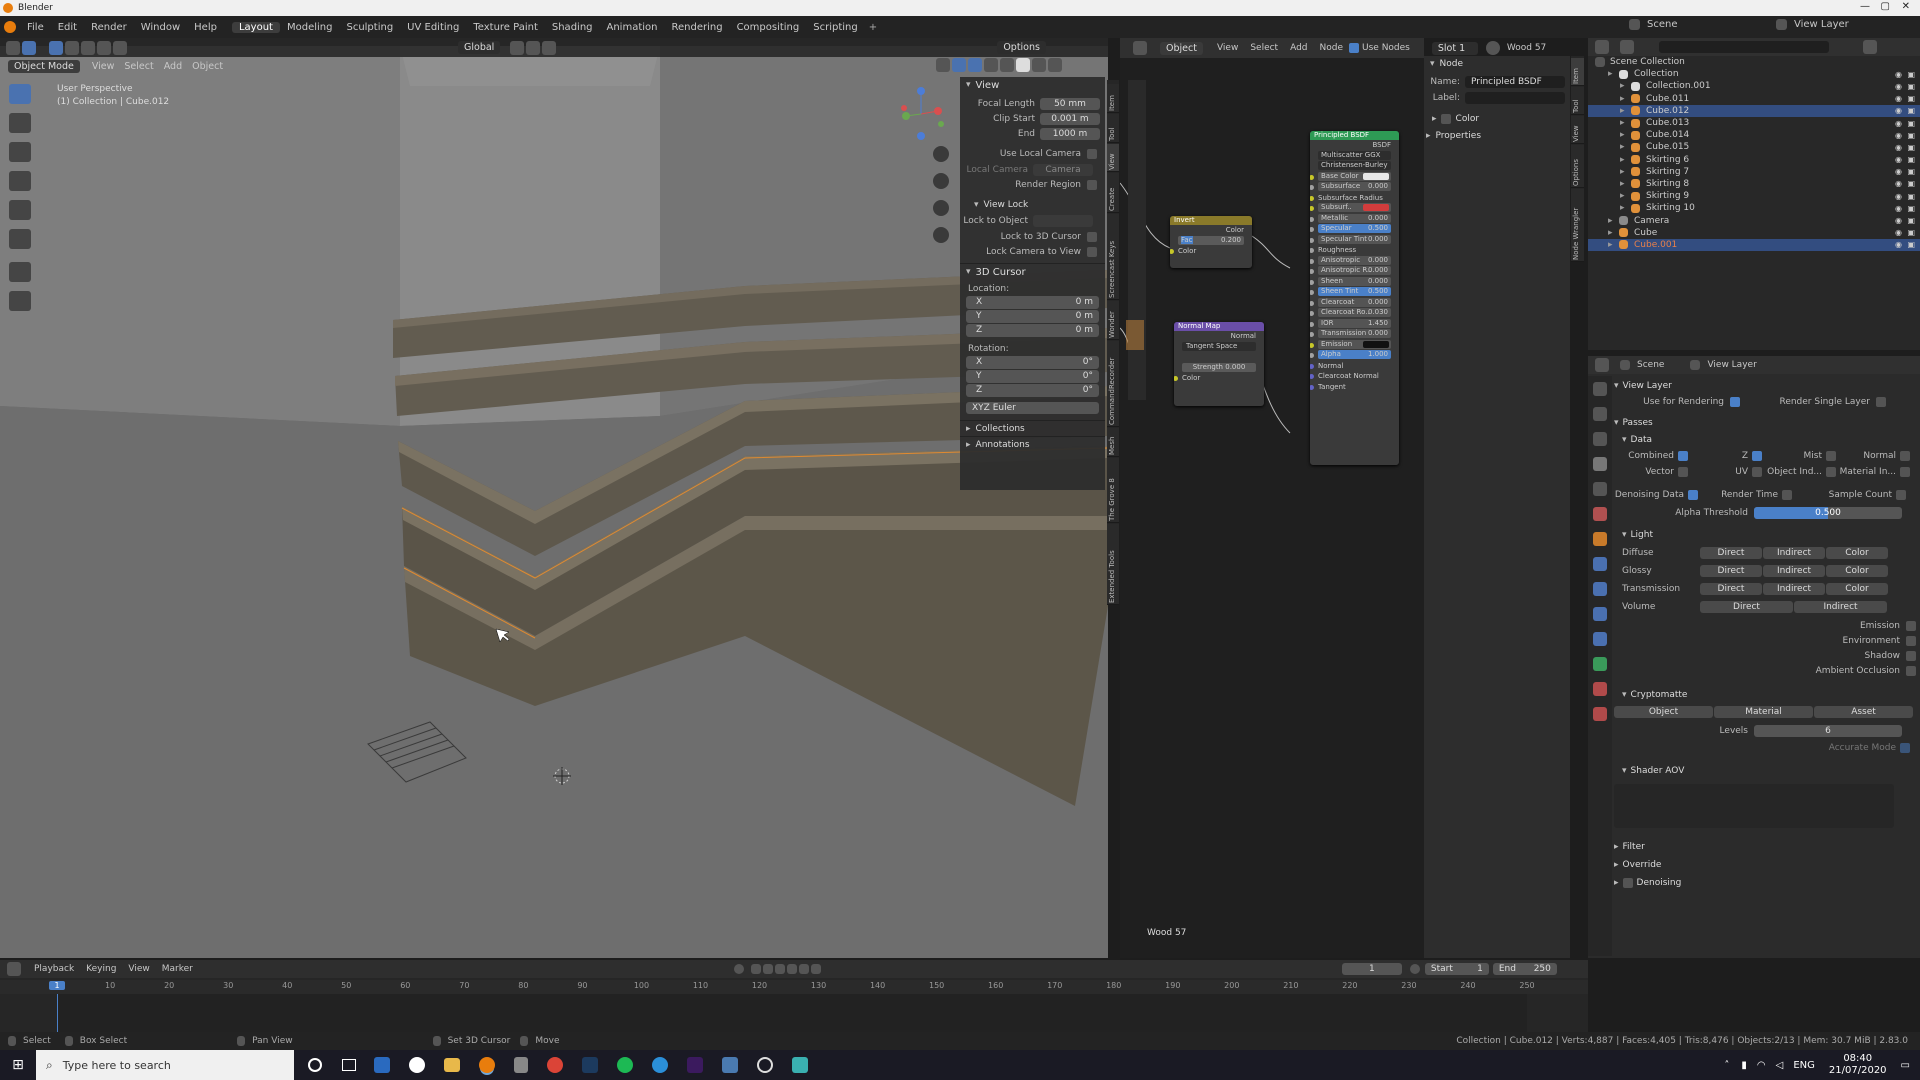 The width and height of the screenshot is (1920, 1080). I want to click on xray-icon, so click(991, 65).